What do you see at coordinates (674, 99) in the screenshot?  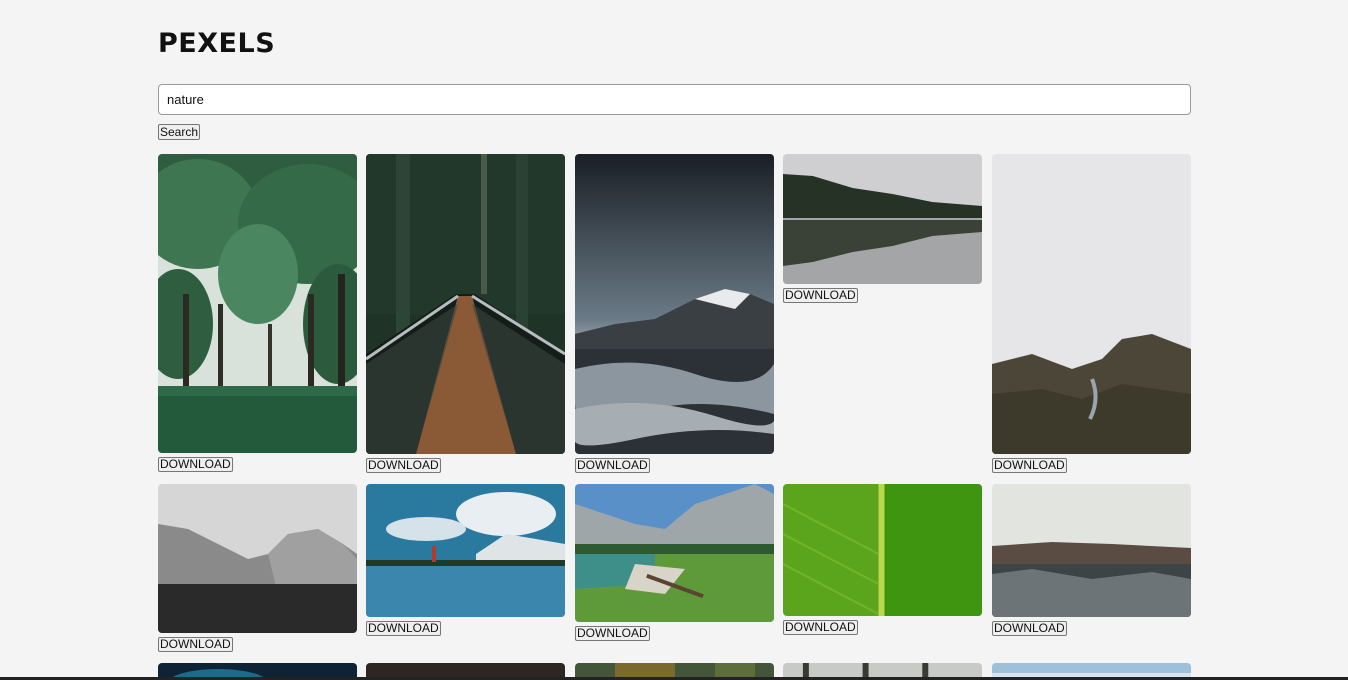 I see `search-input` at bounding box center [674, 99].